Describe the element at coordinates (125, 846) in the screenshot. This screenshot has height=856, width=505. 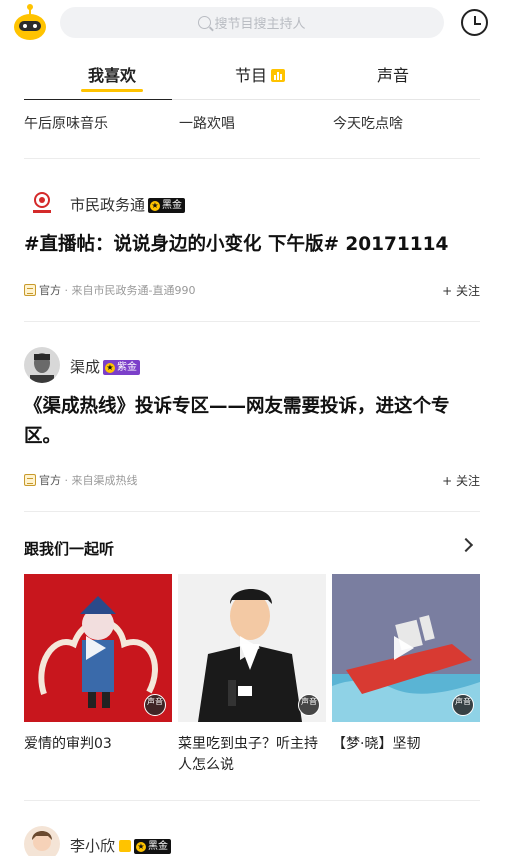
I see `gold-icon` at that location.